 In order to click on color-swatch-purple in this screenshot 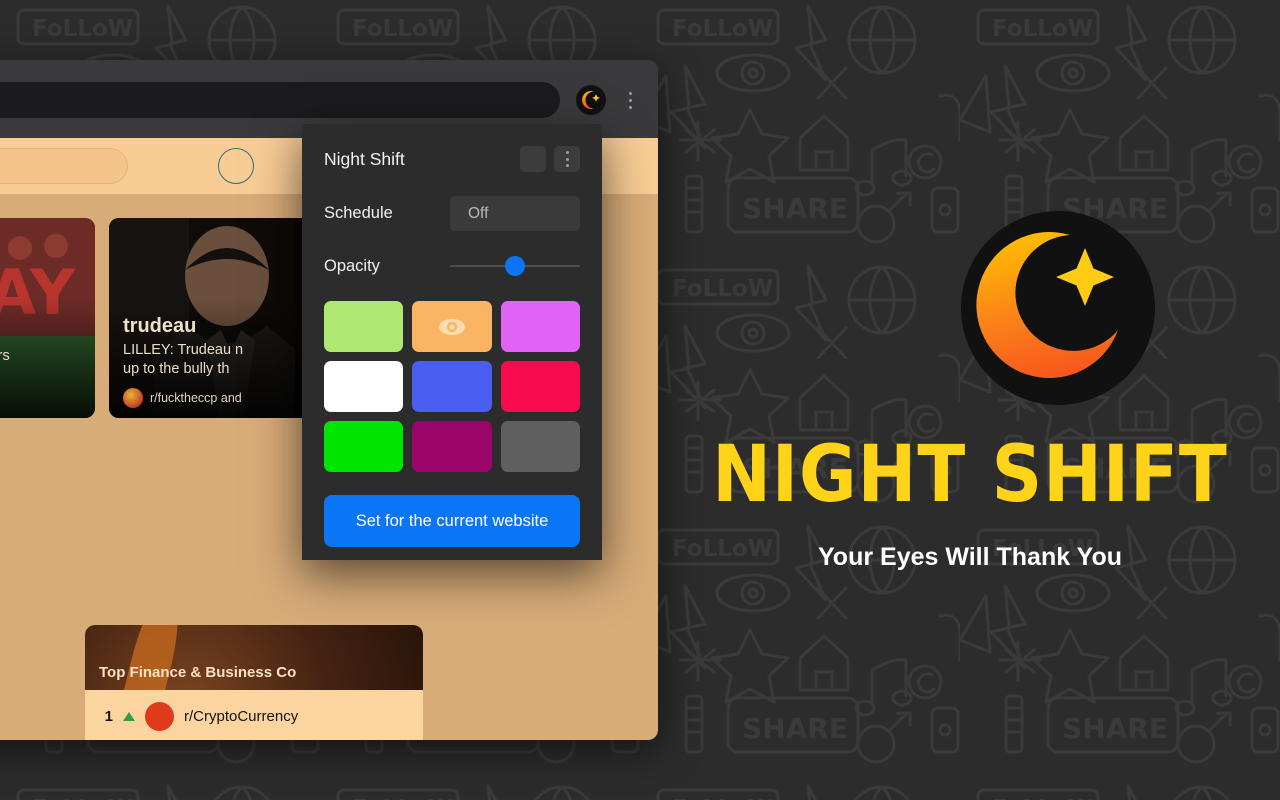, I will do `click(452, 446)`.